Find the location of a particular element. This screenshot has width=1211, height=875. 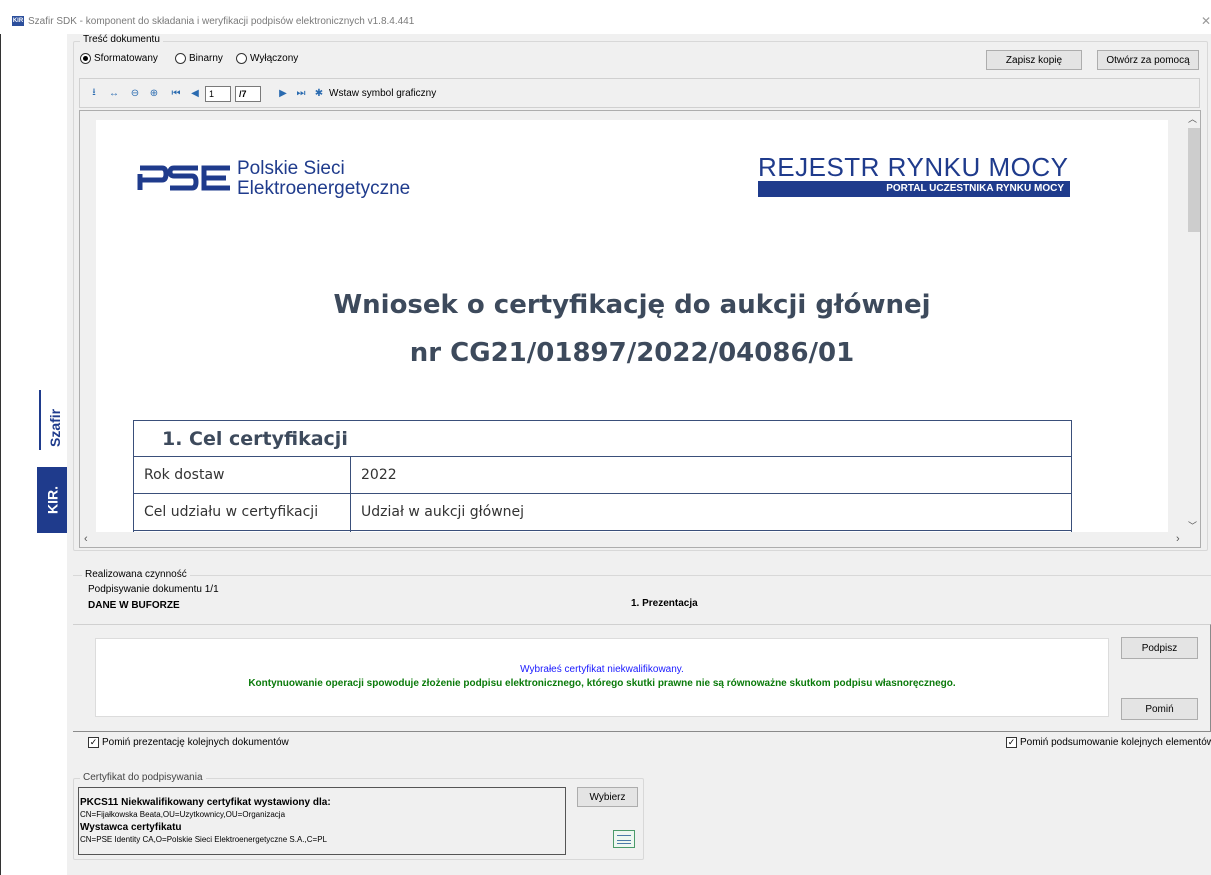

pse-logo-mark is located at coordinates (183, 178).